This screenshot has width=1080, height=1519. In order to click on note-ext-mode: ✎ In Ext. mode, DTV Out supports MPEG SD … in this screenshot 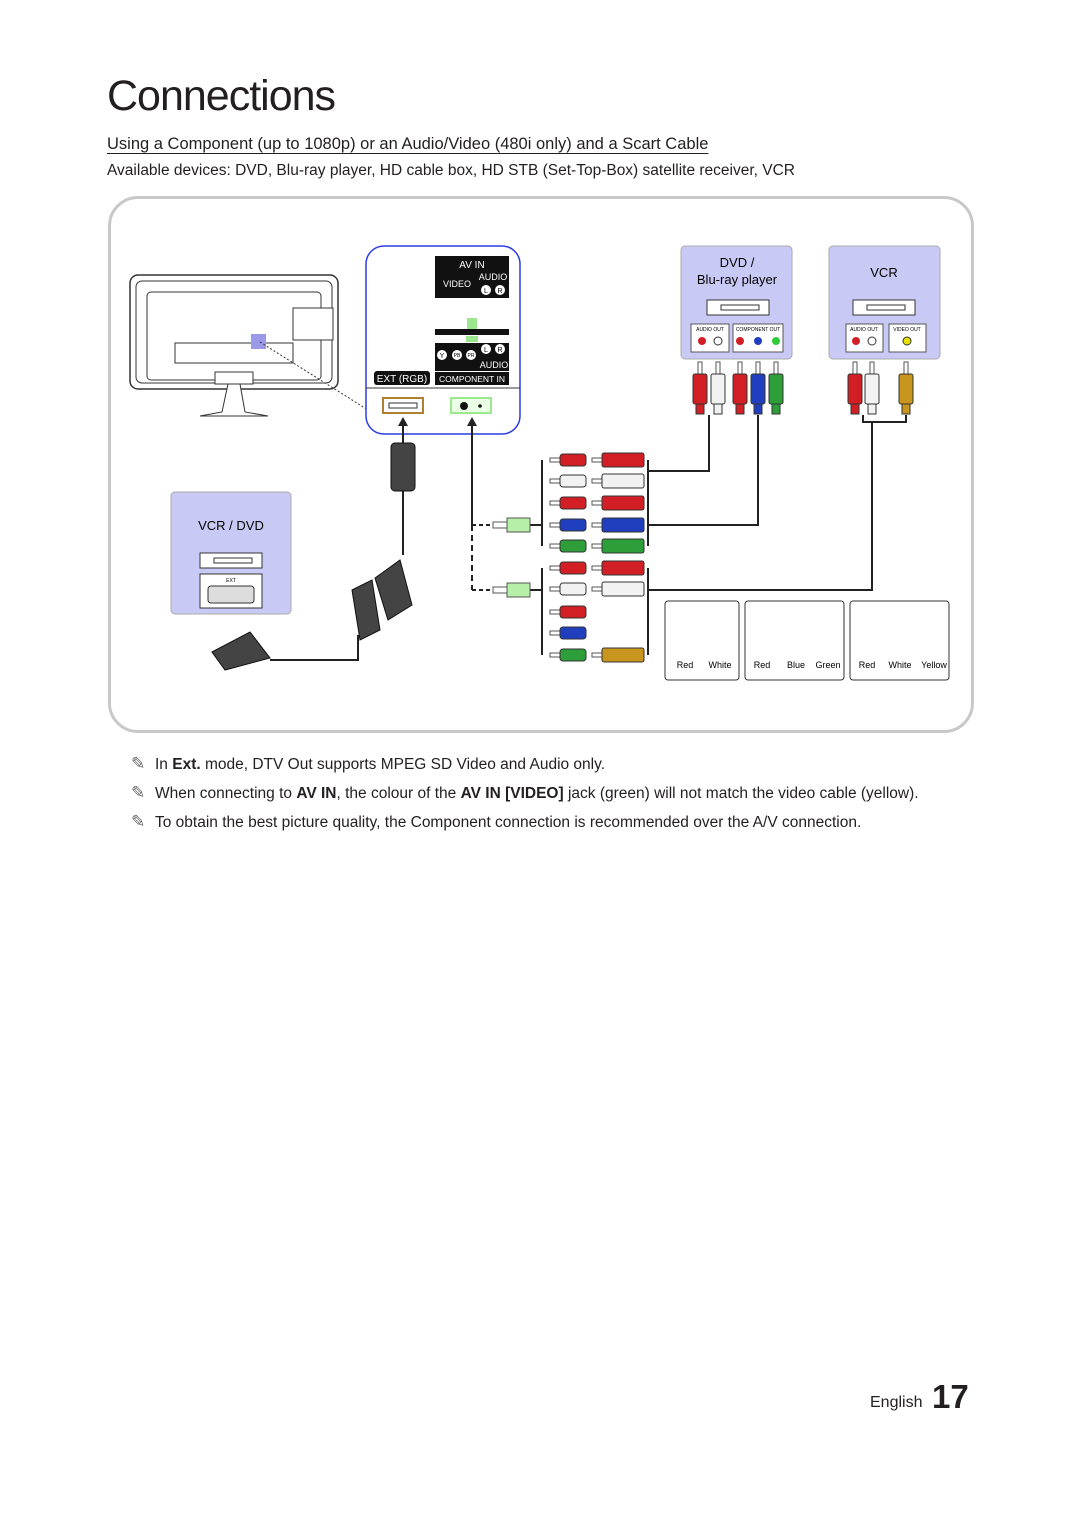, I will do `click(368, 763)`.